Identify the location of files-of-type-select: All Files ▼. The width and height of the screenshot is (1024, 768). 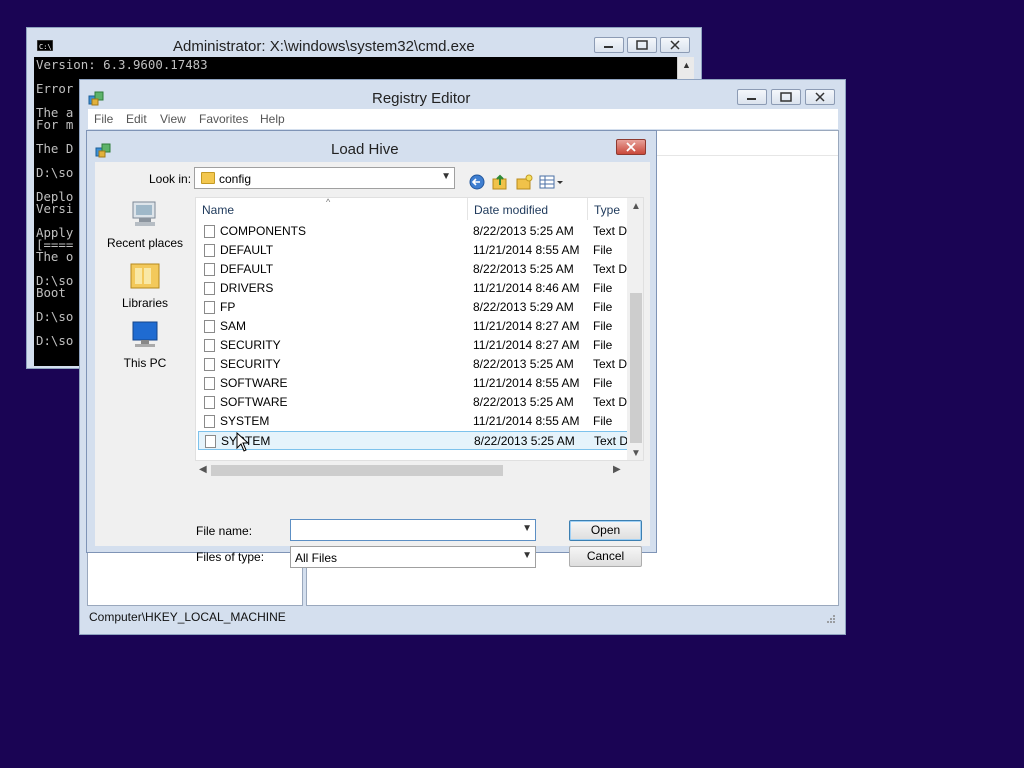
(413, 557).